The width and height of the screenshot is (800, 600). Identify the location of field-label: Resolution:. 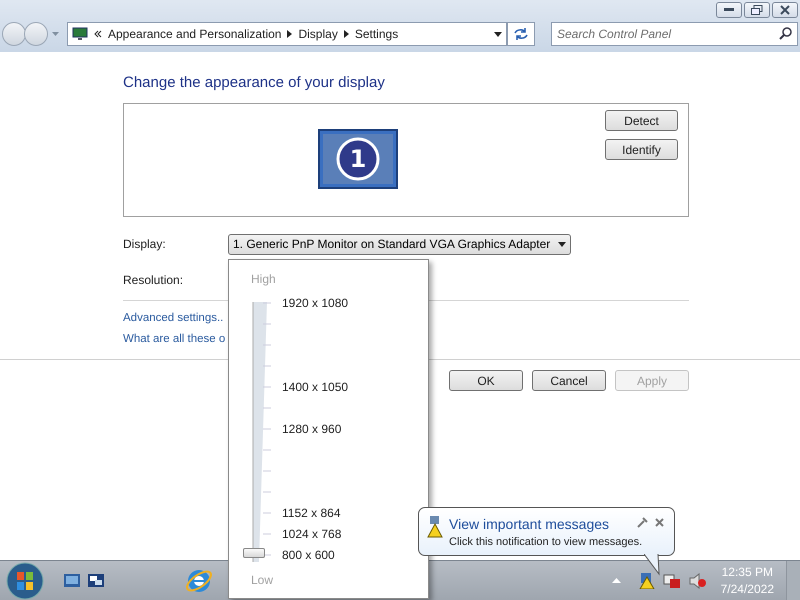
(153, 280).